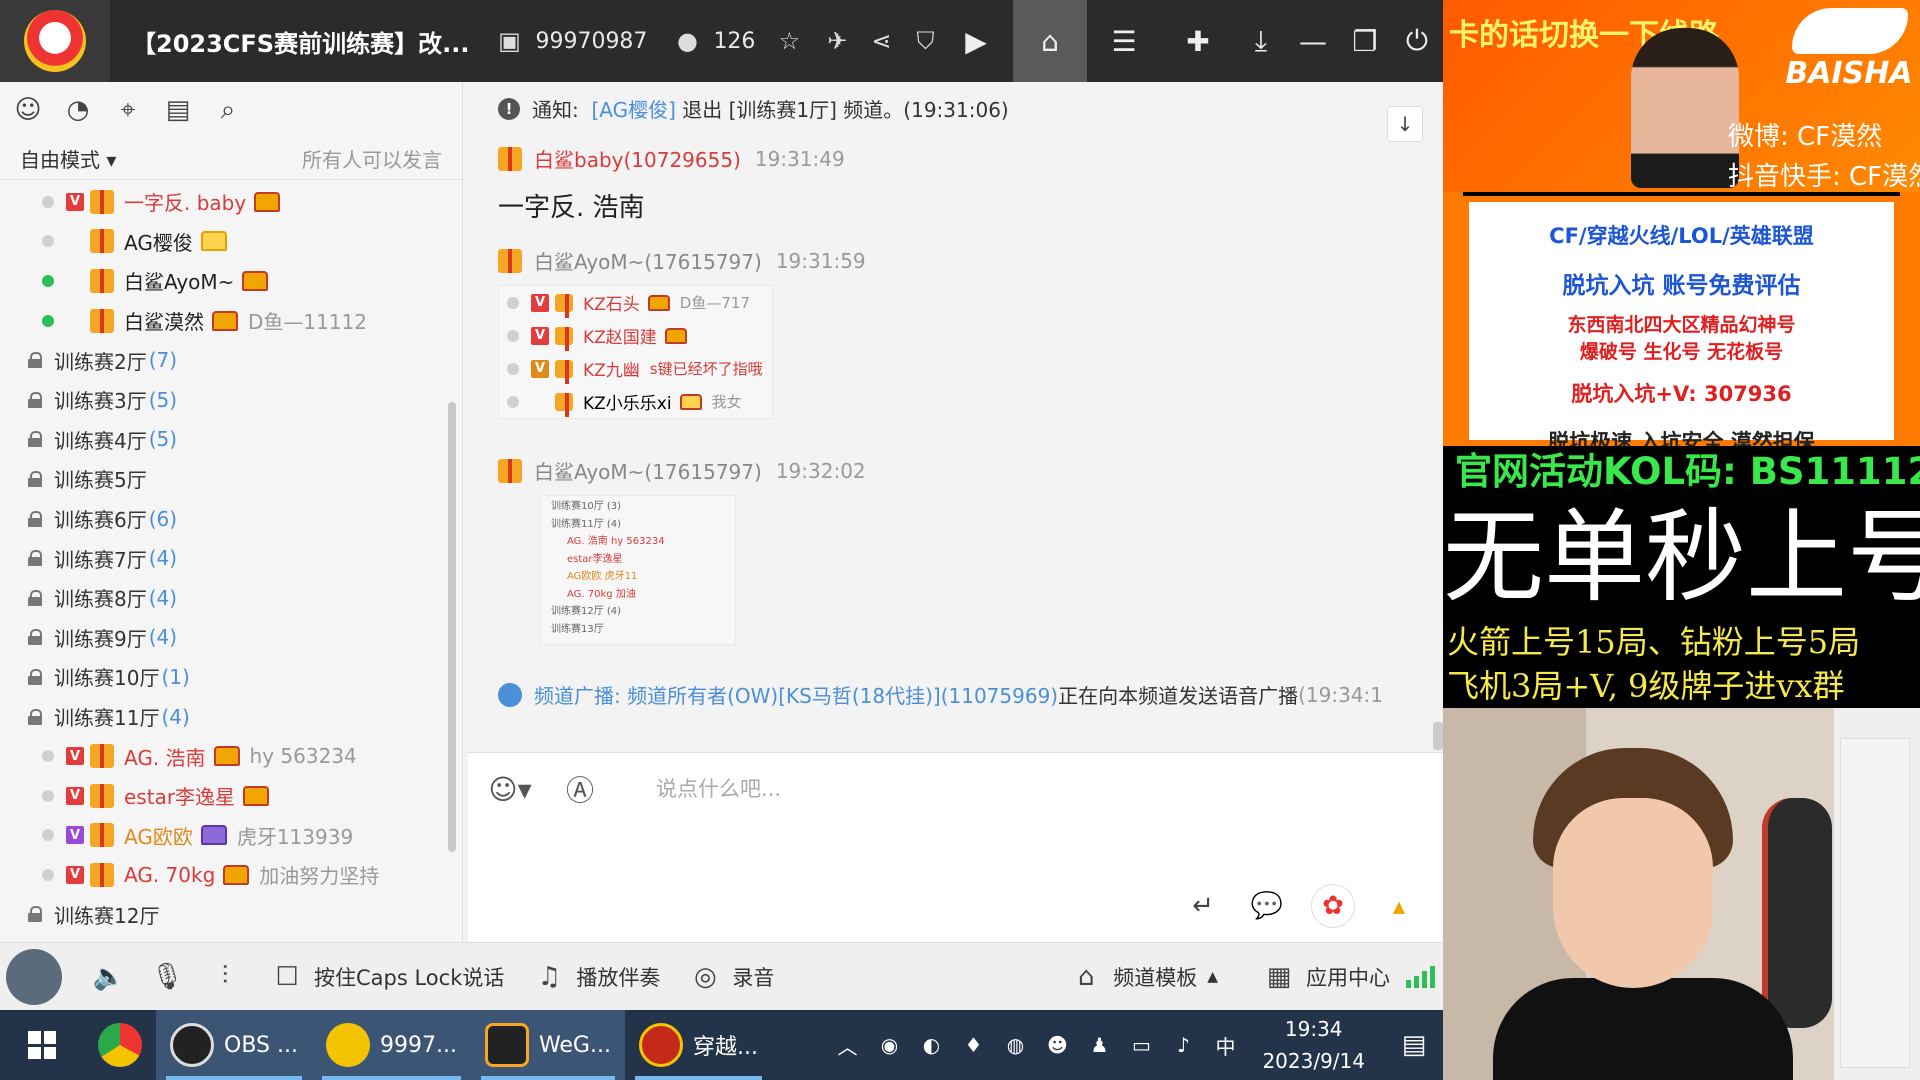 This screenshot has width=1920, height=1080. What do you see at coordinates (931, 1045) in the screenshot?
I see `tray-obs-icon: ◐` at bounding box center [931, 1045].